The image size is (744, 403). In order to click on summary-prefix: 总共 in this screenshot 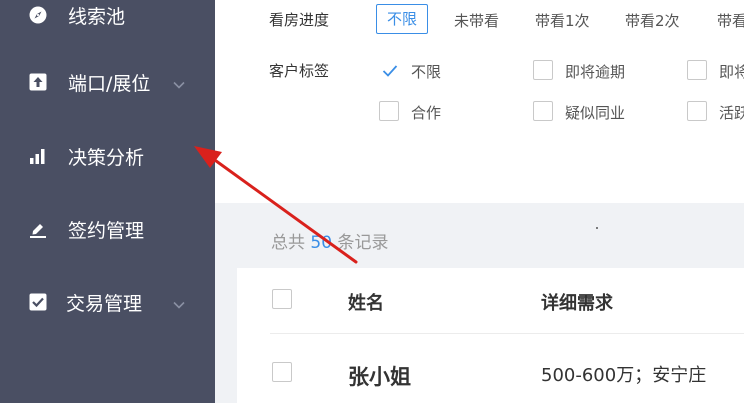, I will do `click(288, 243)`.